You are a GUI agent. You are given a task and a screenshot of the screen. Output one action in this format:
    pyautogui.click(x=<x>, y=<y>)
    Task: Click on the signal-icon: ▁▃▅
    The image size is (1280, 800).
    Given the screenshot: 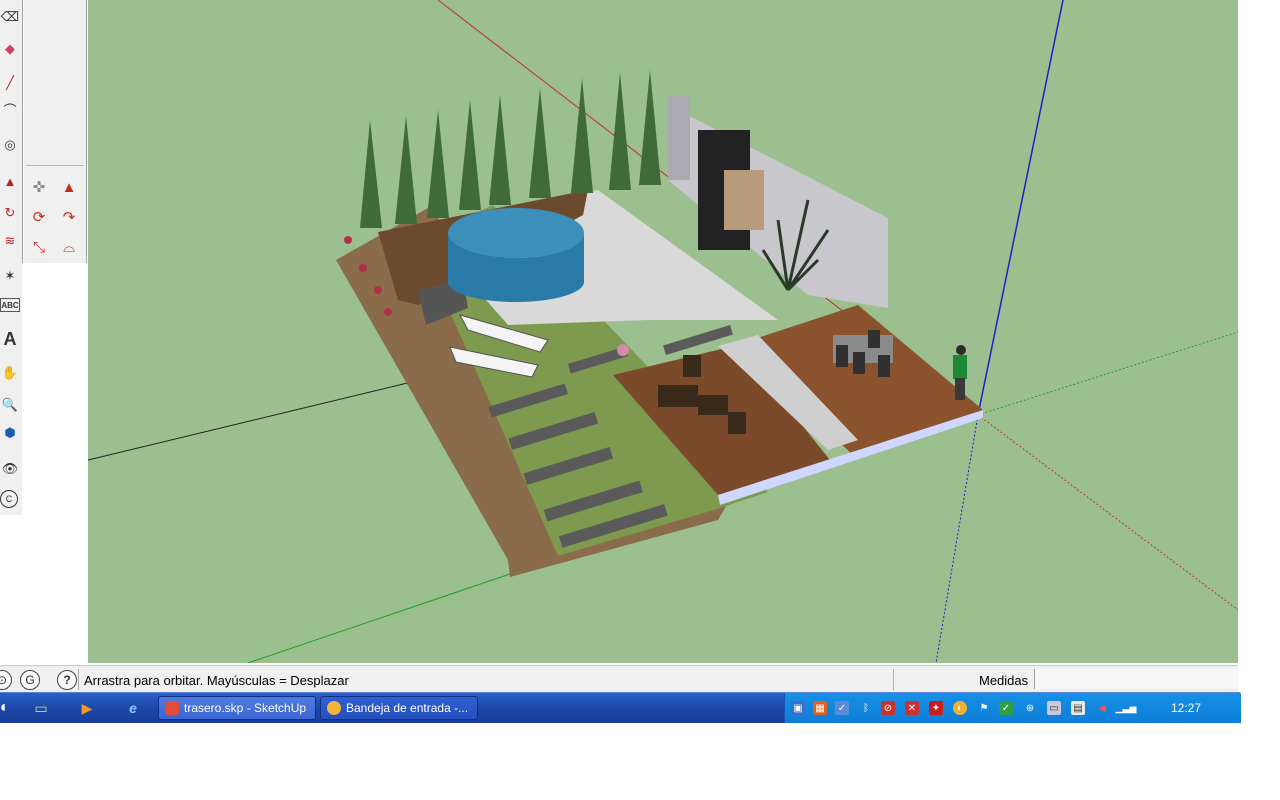 What is the action you would take?
    pyautogui.click(x=1126, y=708)
    